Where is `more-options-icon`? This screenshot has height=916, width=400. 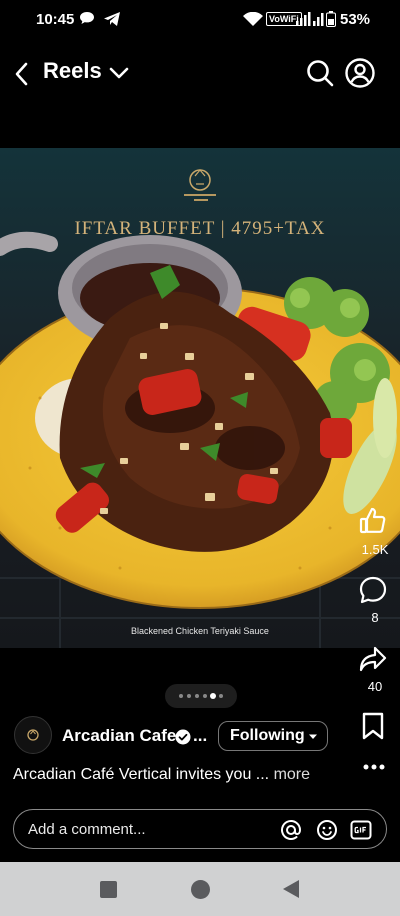 more-options-icon is located at coordinates (374, 767).